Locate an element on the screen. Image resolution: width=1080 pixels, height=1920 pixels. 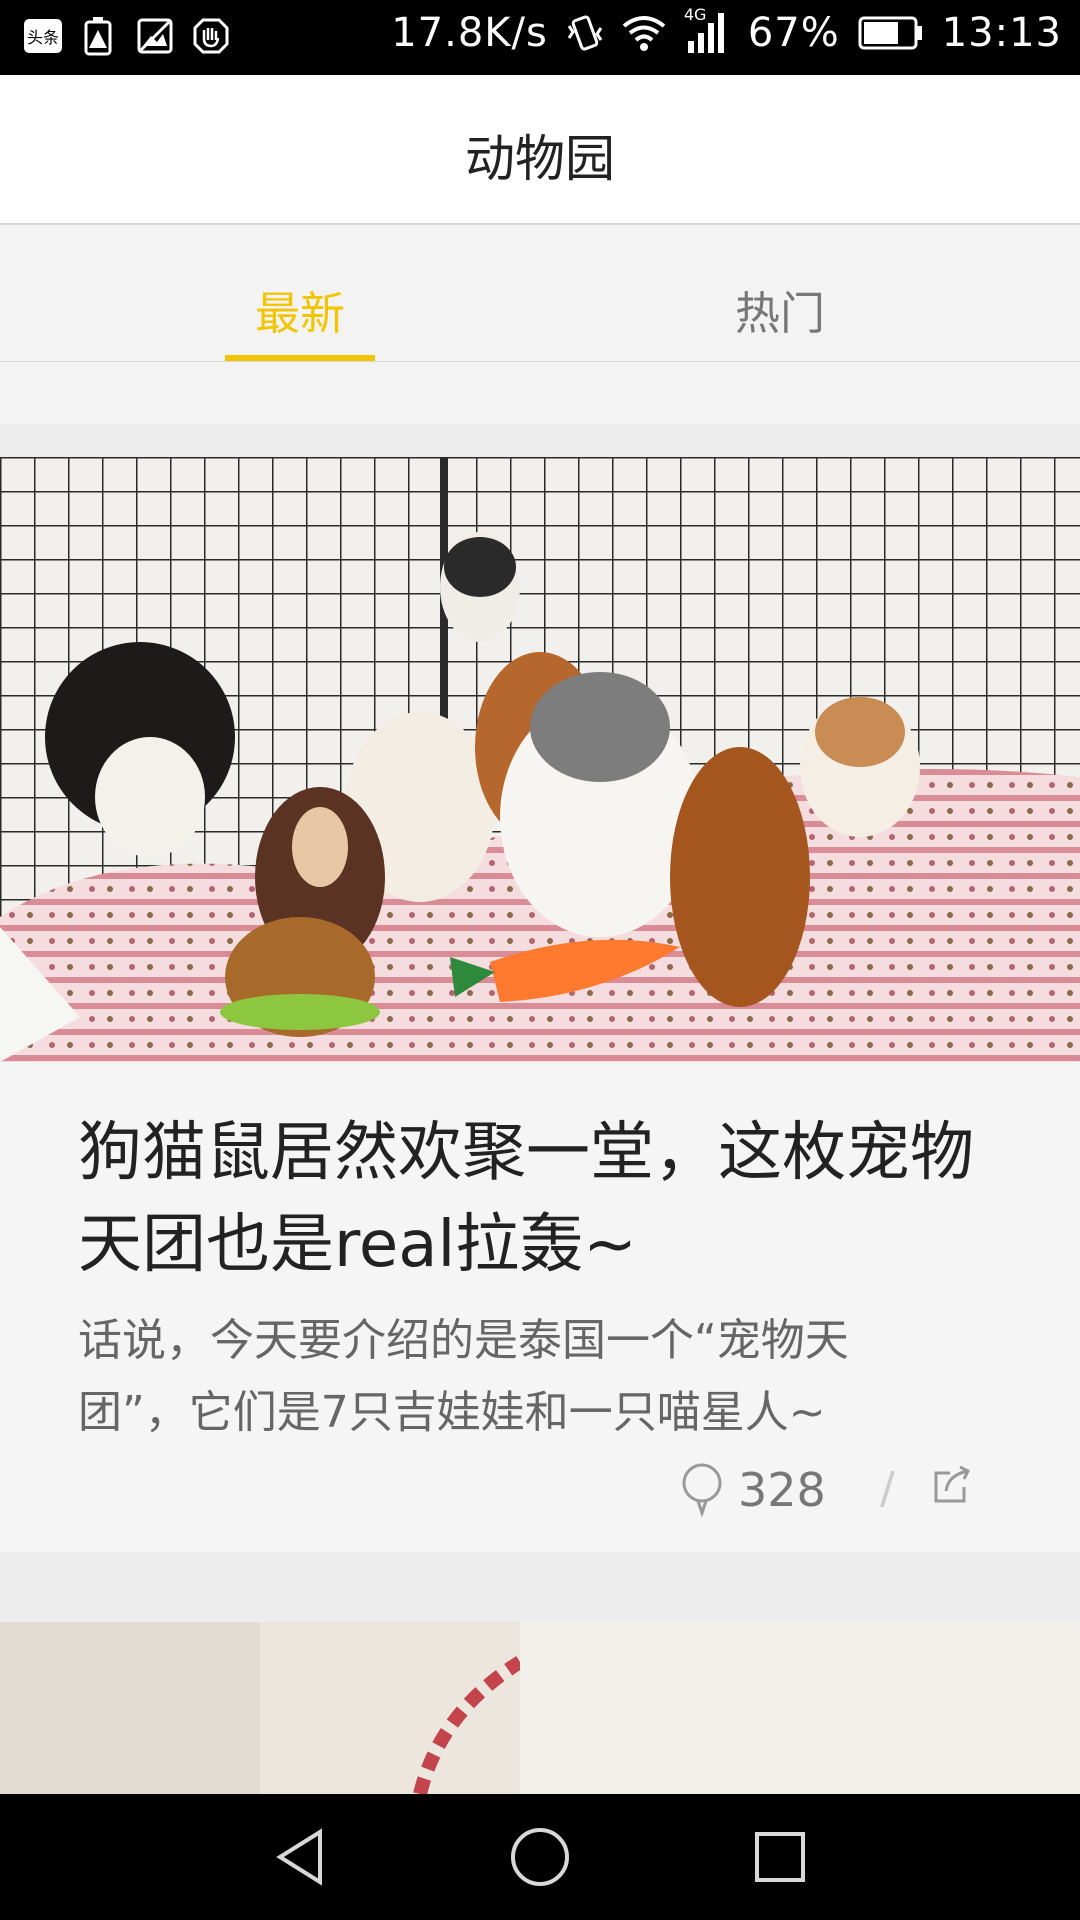
navigation-bar is located at coordinates (540, 1857).